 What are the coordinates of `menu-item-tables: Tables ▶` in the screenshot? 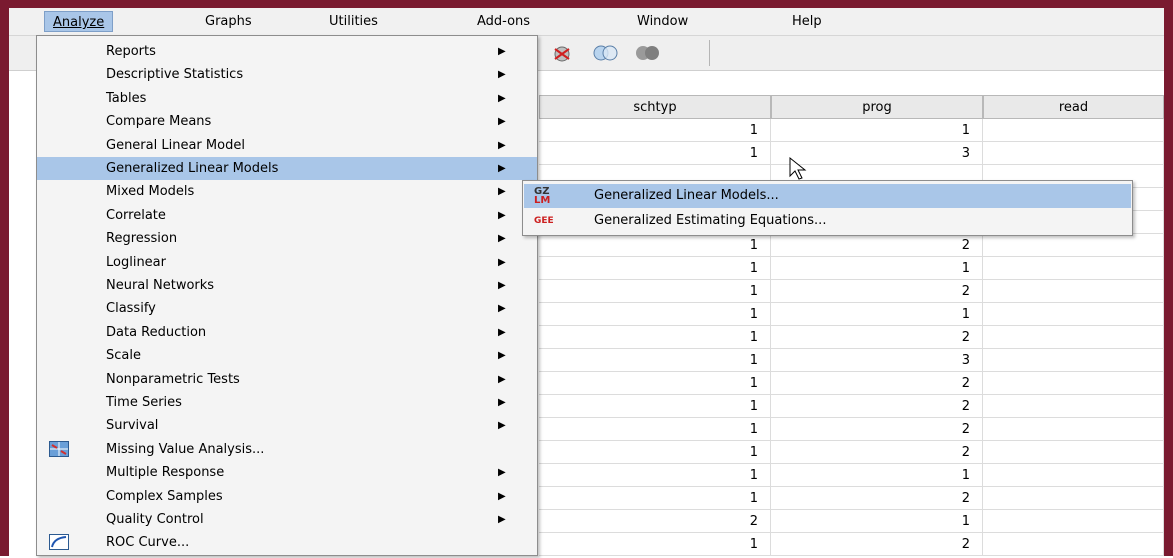 It's located at (287, 98).